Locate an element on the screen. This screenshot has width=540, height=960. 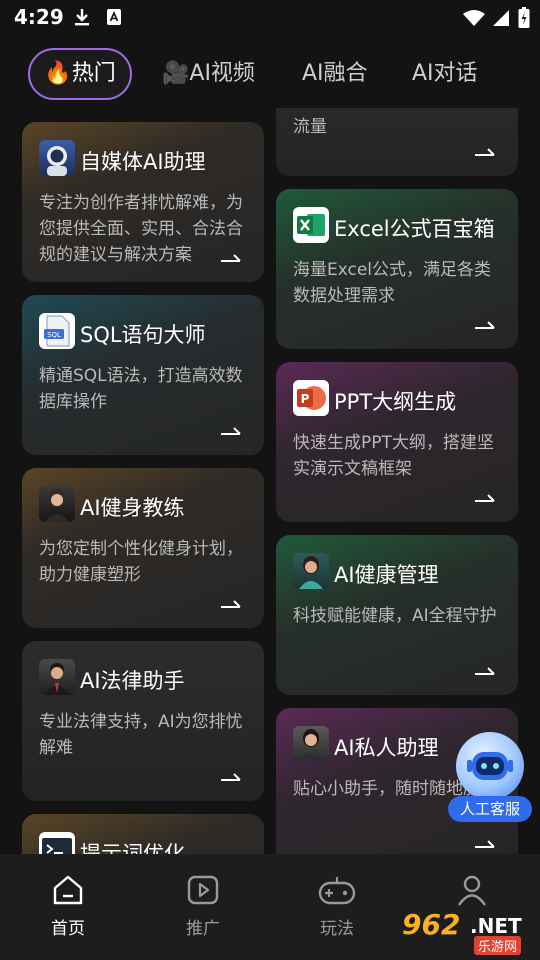
home-icon is located at coordinates (68, 890).